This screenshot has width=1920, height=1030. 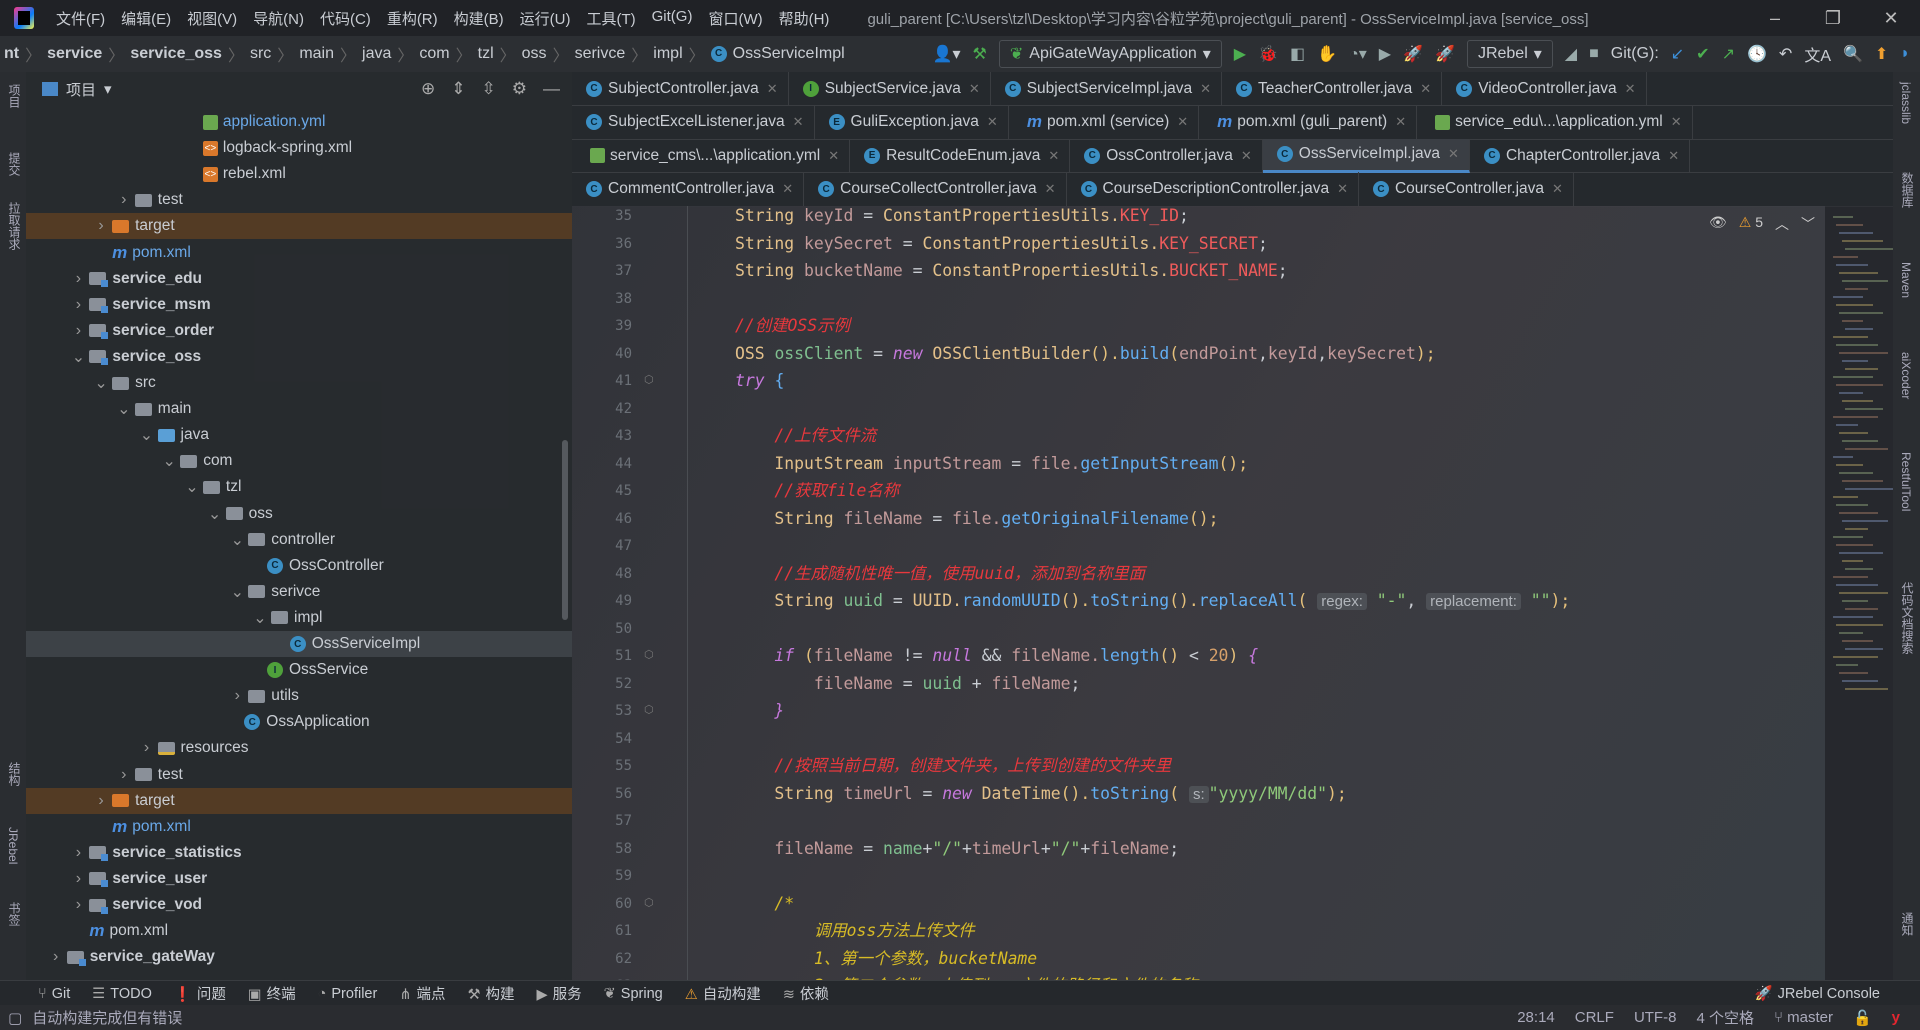 I want to click on tree-item: ⌄ serivce, so click(x=299, y=592).